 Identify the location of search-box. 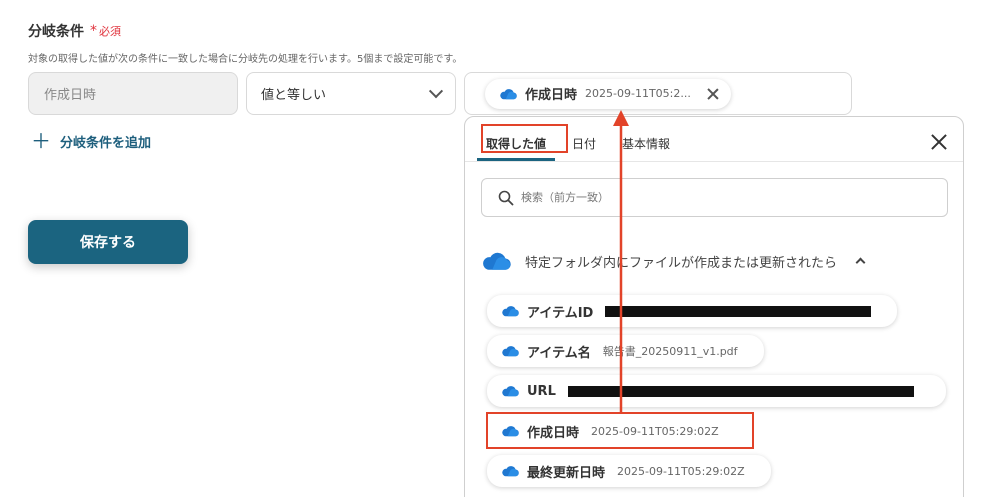
(714, 197).